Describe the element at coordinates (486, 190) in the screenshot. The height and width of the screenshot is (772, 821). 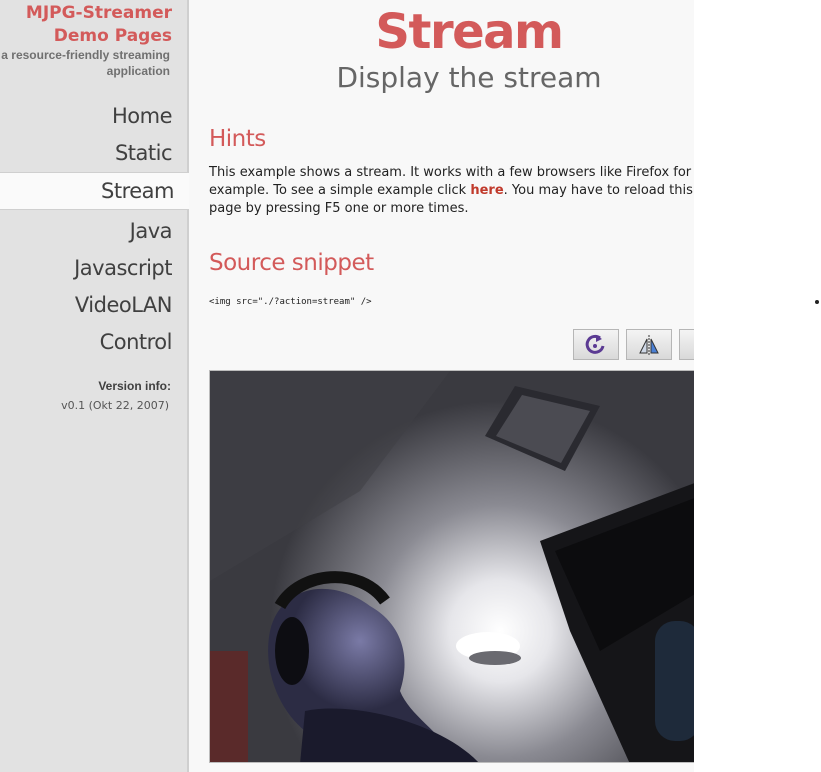
I see `here-link: here` at that location.